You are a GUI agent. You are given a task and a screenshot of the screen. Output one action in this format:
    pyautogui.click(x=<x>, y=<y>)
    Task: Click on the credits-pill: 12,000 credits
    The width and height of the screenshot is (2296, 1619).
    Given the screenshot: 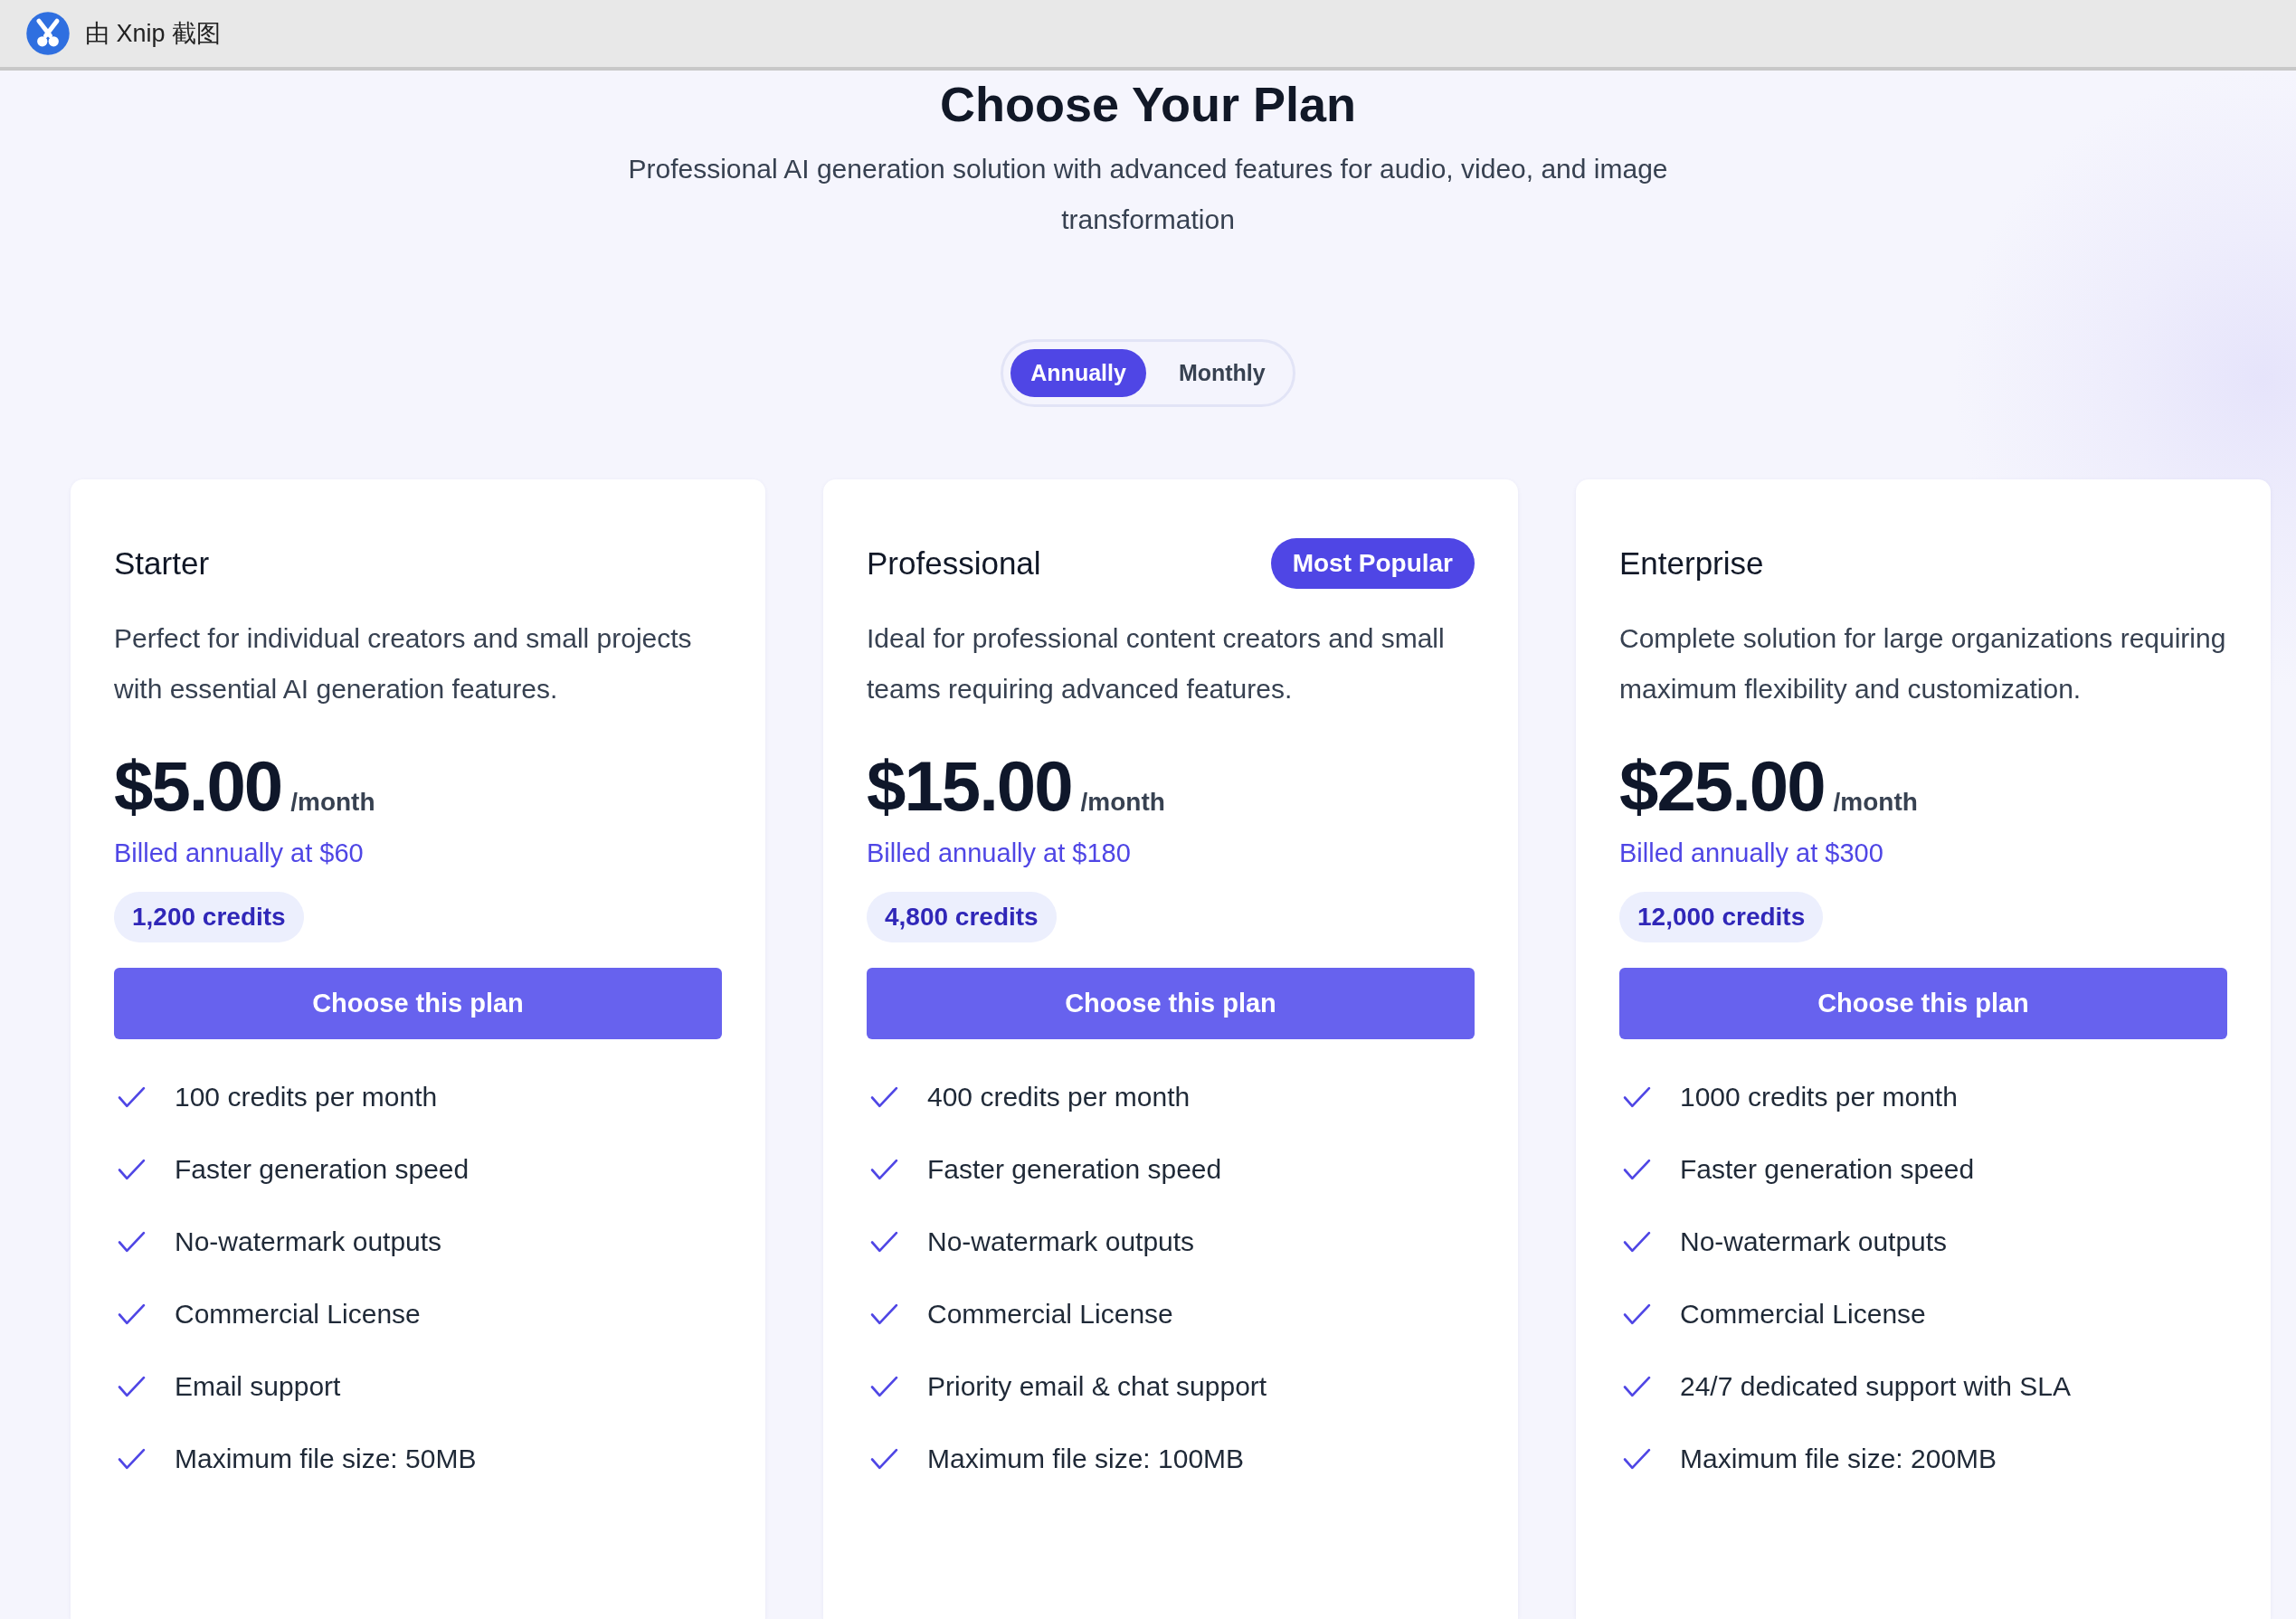 What is the action you would take?
    pyautogui.click(x=1721, y=917)
    